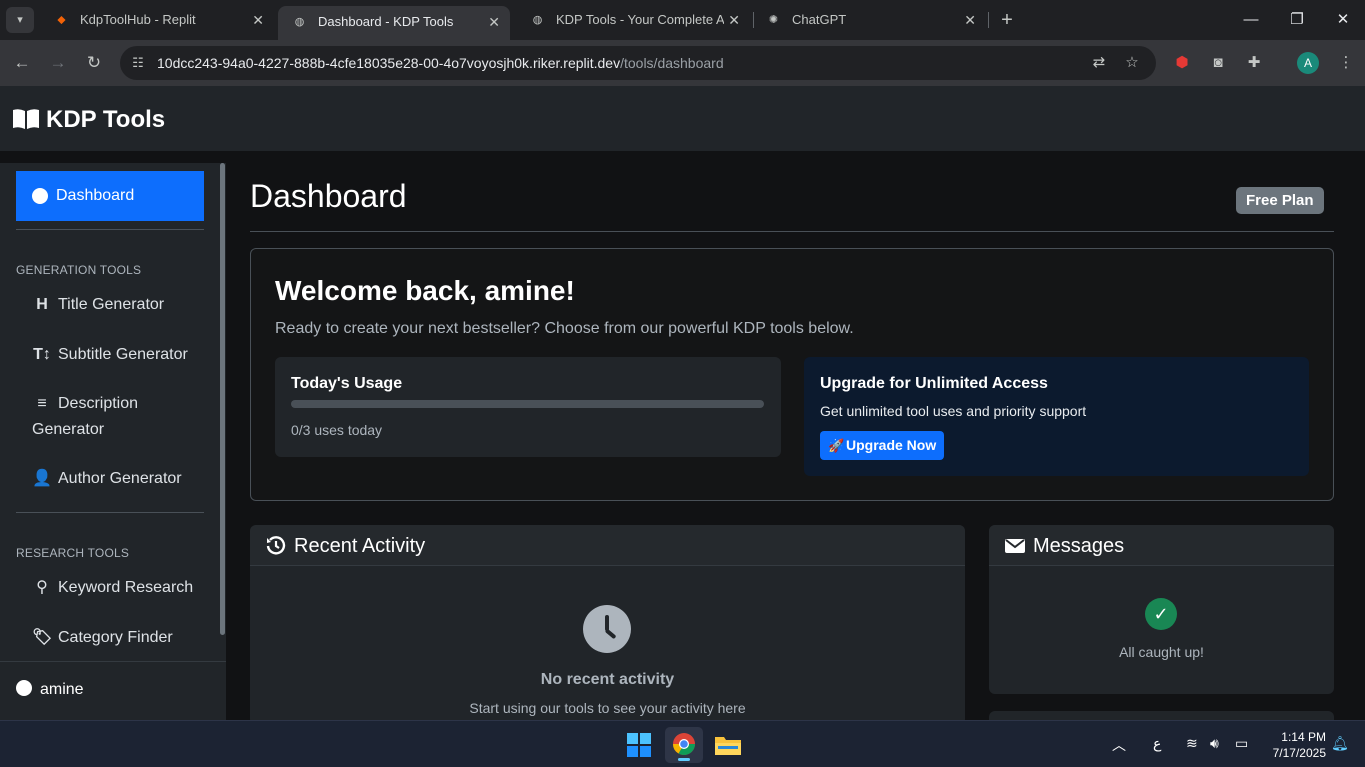 The image size is (1365, 767). Describe the element at coordinates (94, 63) in the screenshot. I see `reload-button: ↻` at that location.